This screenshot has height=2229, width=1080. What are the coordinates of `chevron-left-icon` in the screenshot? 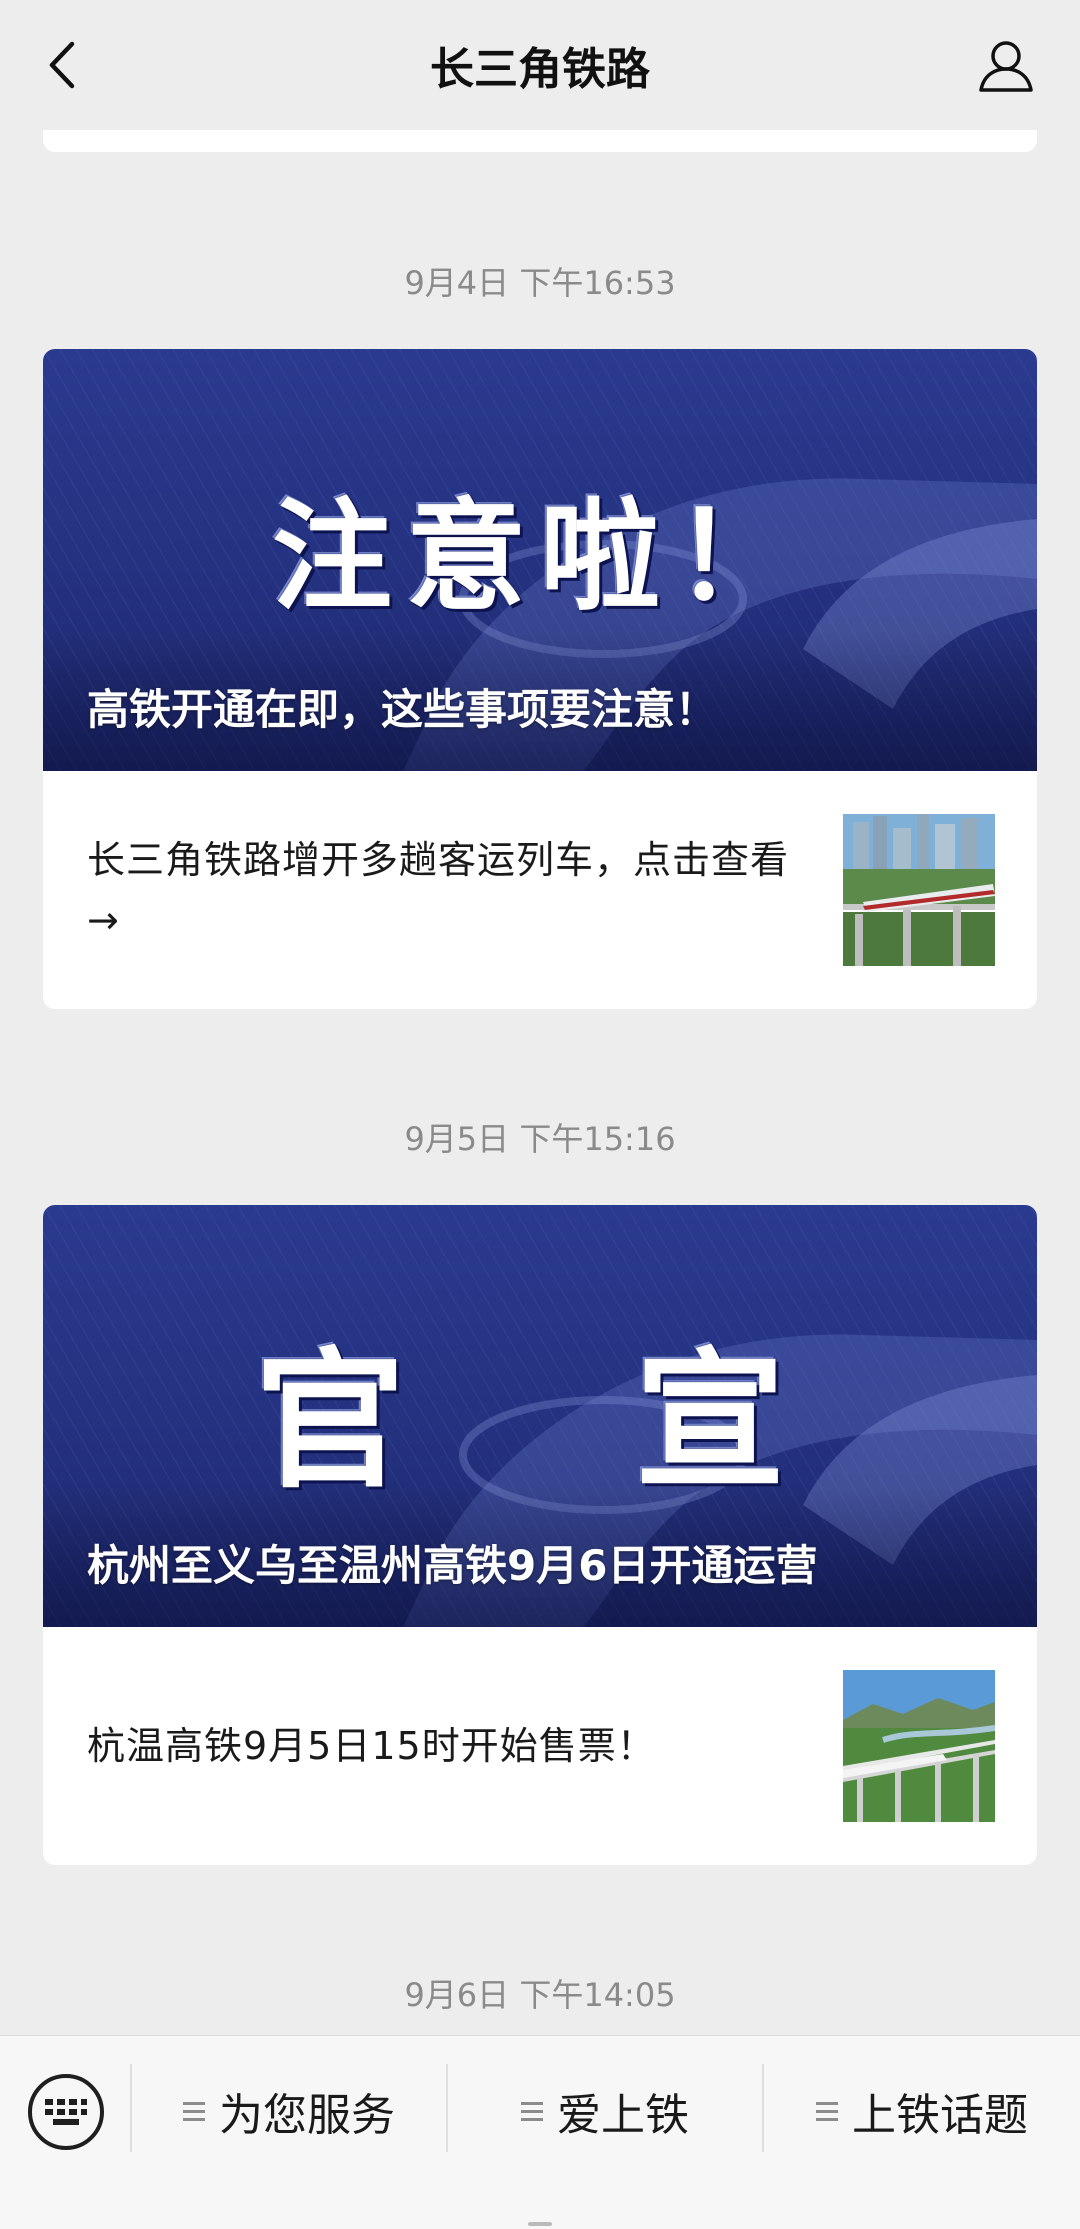 It's located at (62, 65).